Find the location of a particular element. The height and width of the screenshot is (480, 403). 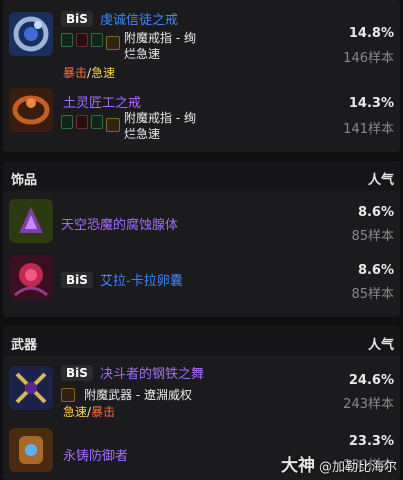

watermark: 大神 @加勒比海尔 is located at coordinates (339, 463).